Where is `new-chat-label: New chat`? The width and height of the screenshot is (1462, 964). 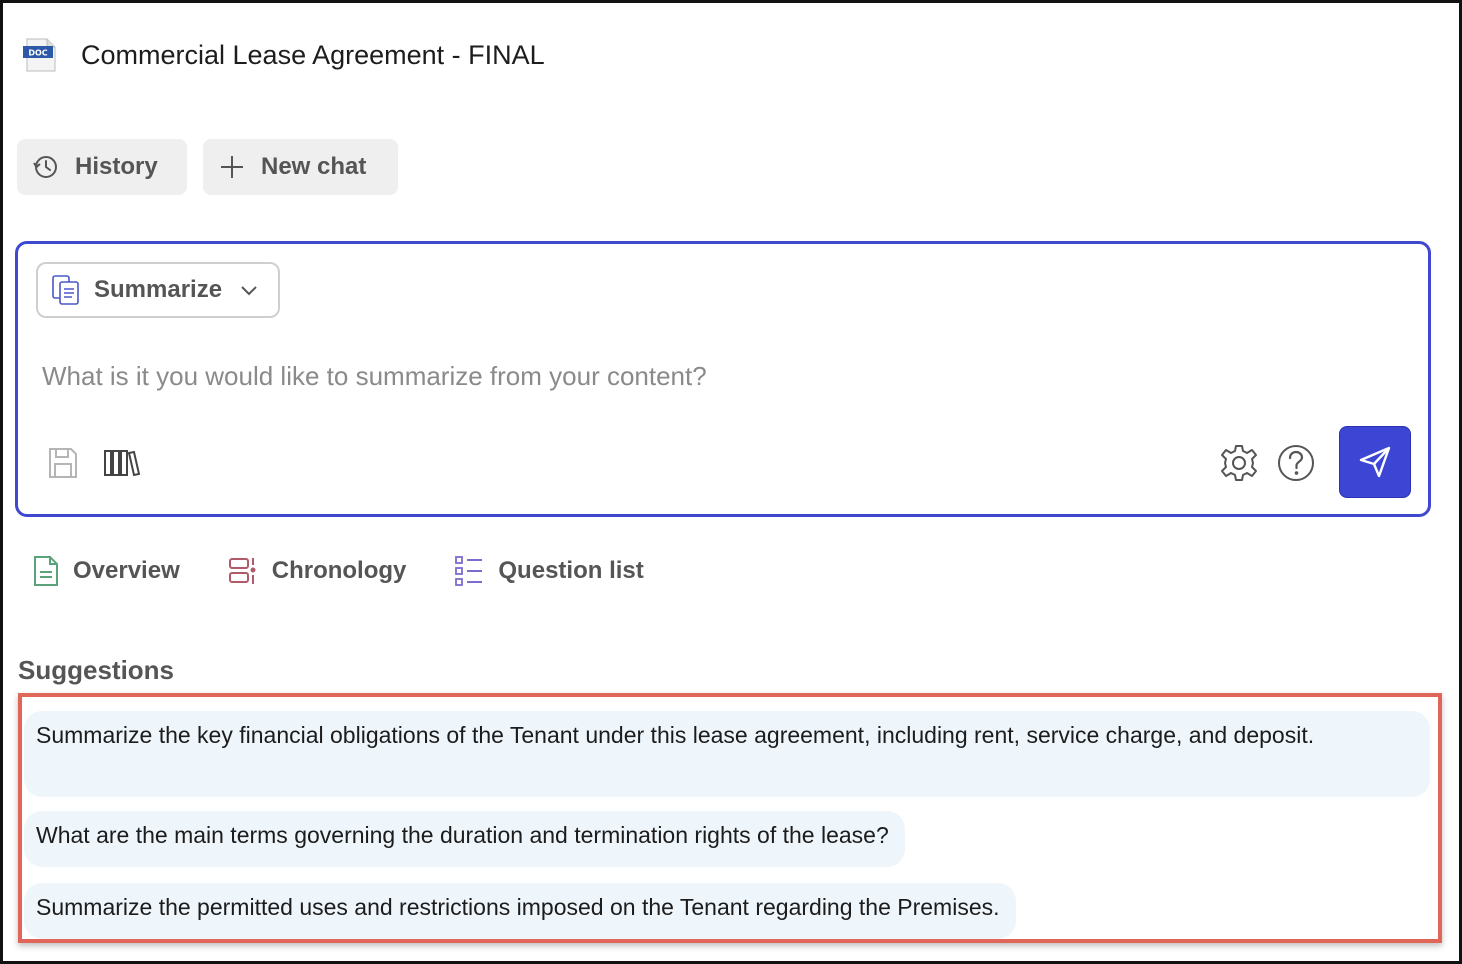
new-chat-label: New chat is located at coordinates (314, 166).